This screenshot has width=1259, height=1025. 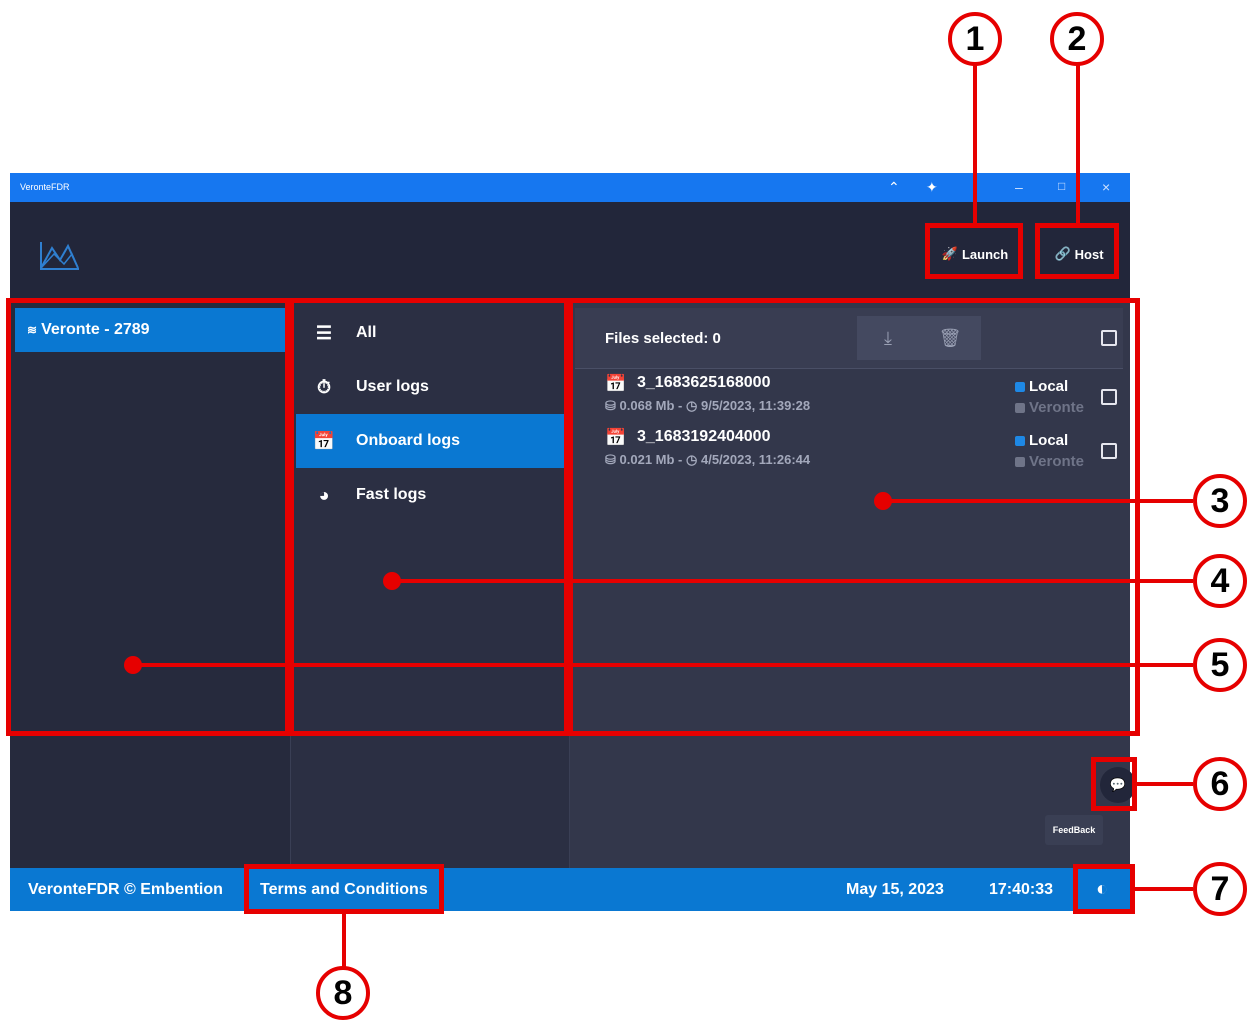 What do you see at coordinates (1220, 784) in the screenshot?
I see `annotation-marker: 6` at bounding box center [1220, 784].